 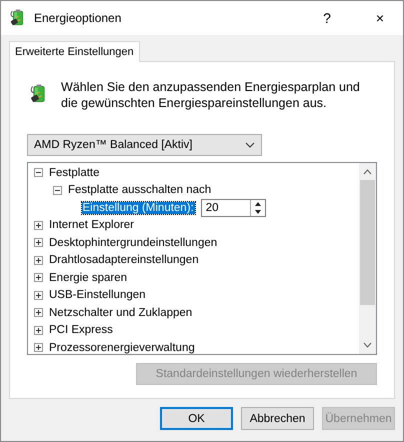 I want to click on tree-item: Internet Explorer, so click(x=91, y=225).